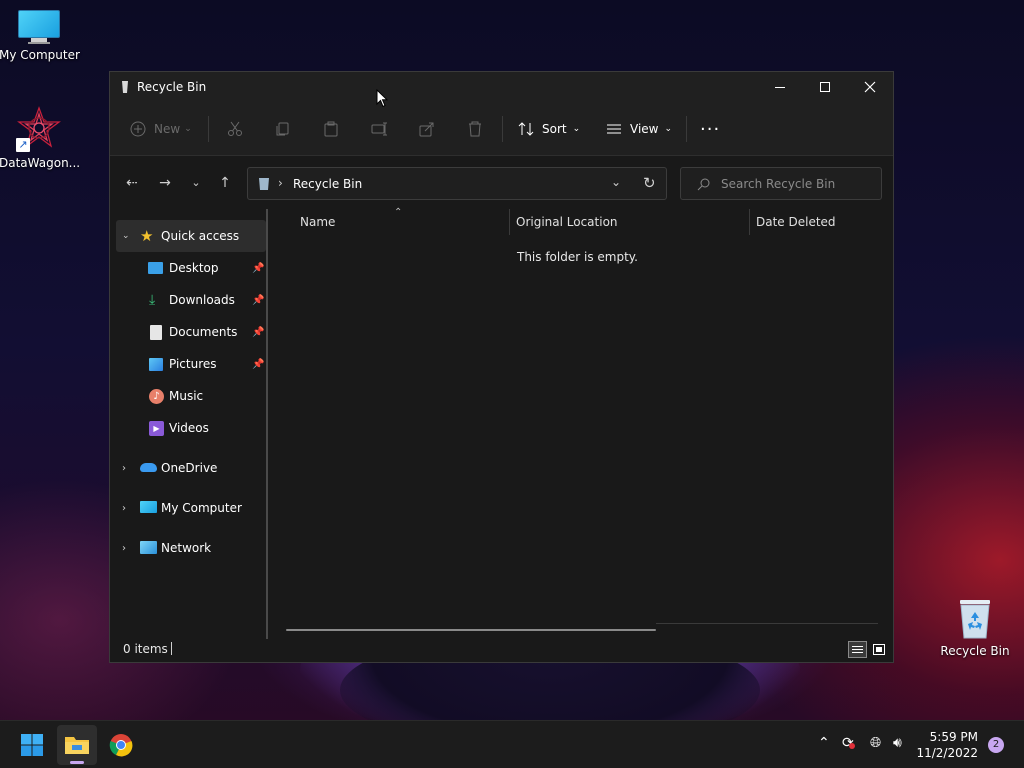 This screenshot has width=1024, height=768. I want to click on chrome-icon, so click(121, 745).